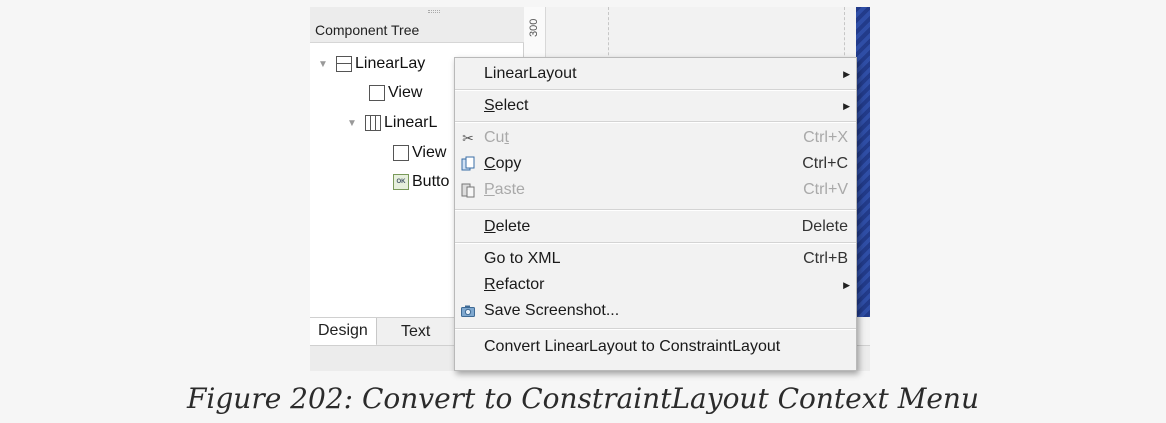 This screenshot has height=423, width=1166. I want to click on menu-item-convert-to-constraintlayout: Convert LinearLayout to ConstraintLayout, so click(655, 347).